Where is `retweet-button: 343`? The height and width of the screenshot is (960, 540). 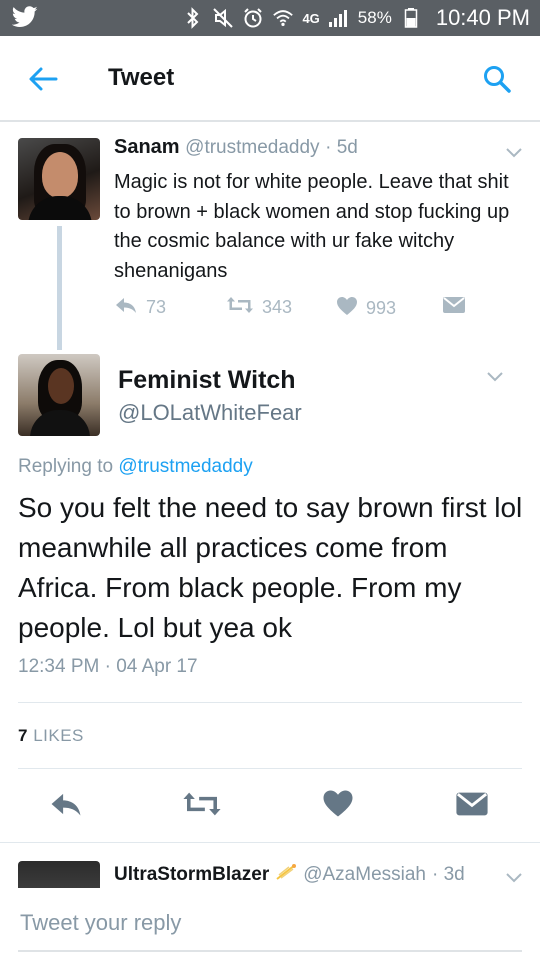
retweet-button: 343 is located at coordinates (259, 307).